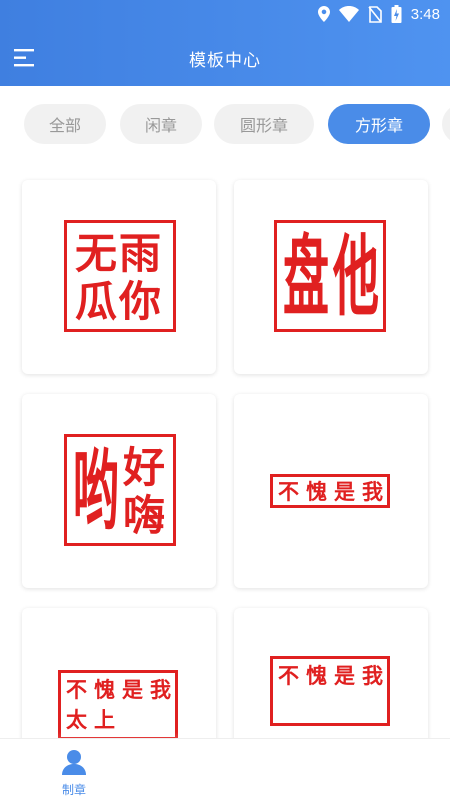 This screenshot has height=800, width=450. I want to click on seal-stamp: 不 愧 是 我 太 上, so click(118, 704).